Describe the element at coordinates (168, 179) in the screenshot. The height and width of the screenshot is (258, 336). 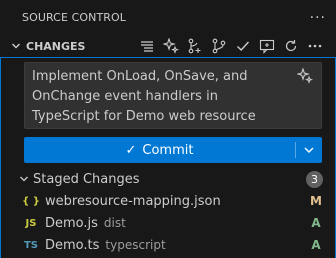
I see `staged-changes-group: Staged Changes 3` at that location.